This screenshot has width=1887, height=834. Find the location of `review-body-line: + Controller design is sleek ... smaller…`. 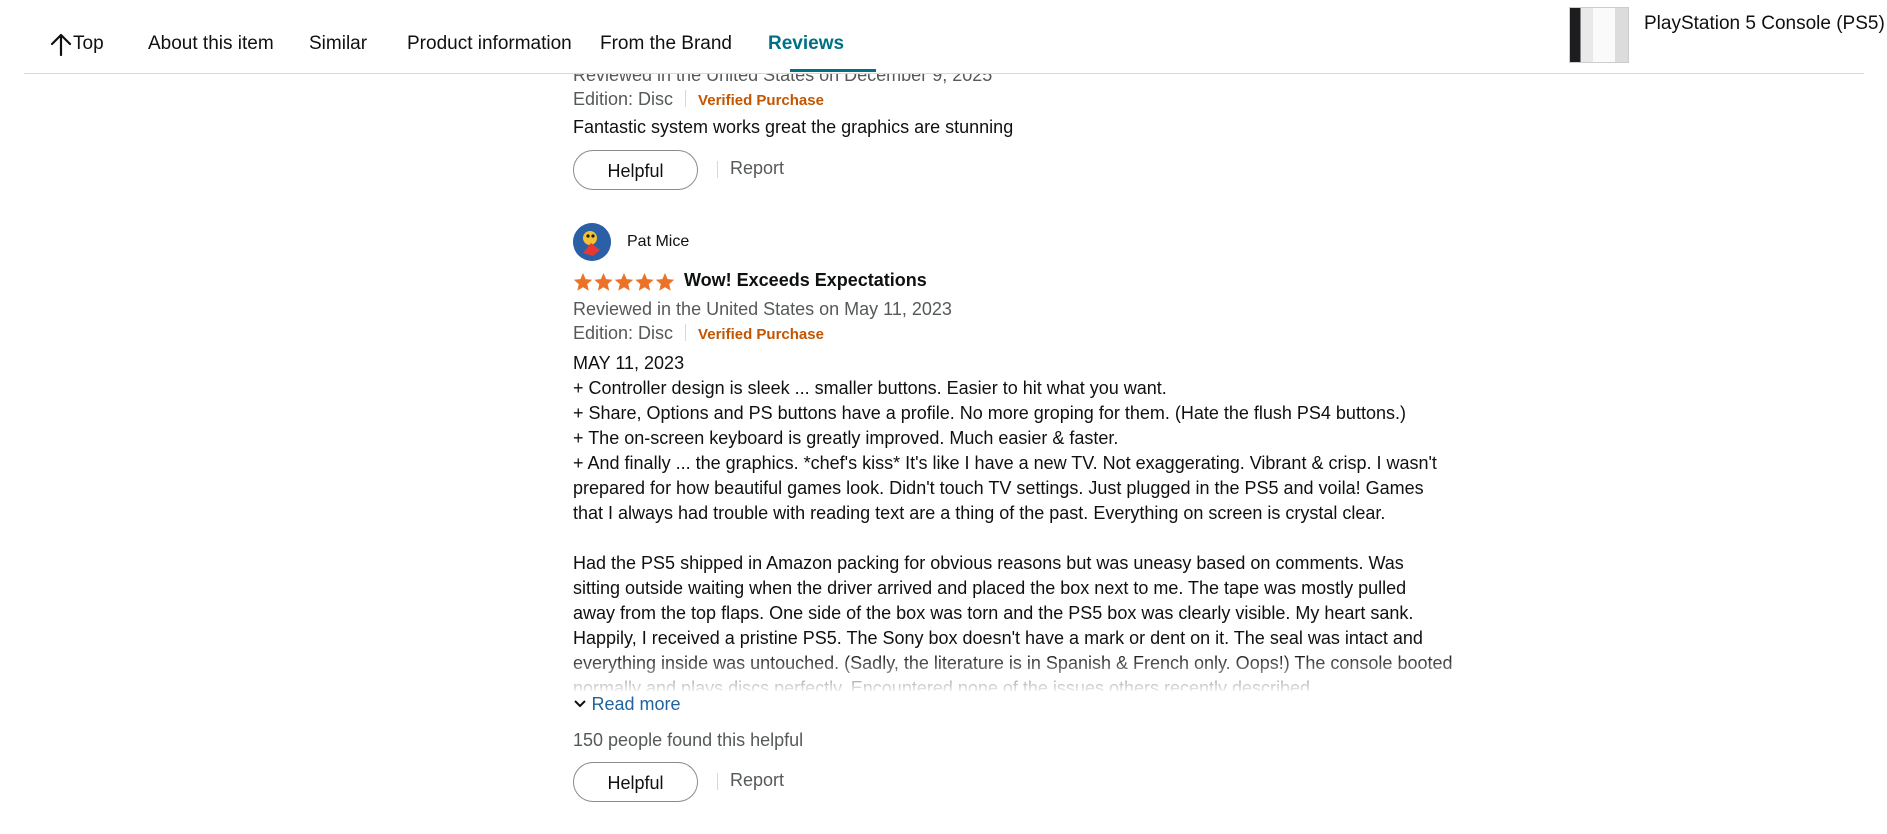

review-body-line: + Controller design is sleek ... smaller… is located at coordinates (870, 388).